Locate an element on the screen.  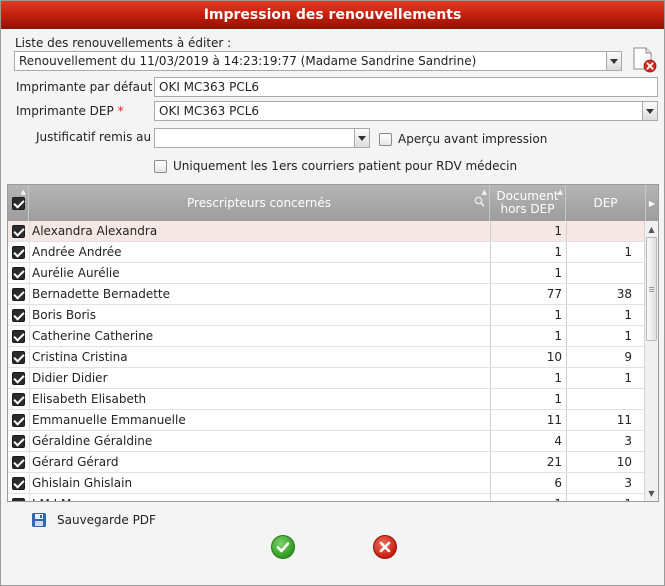
table-row: Didier Didier 1 1 is located at coordinates (326, 378).